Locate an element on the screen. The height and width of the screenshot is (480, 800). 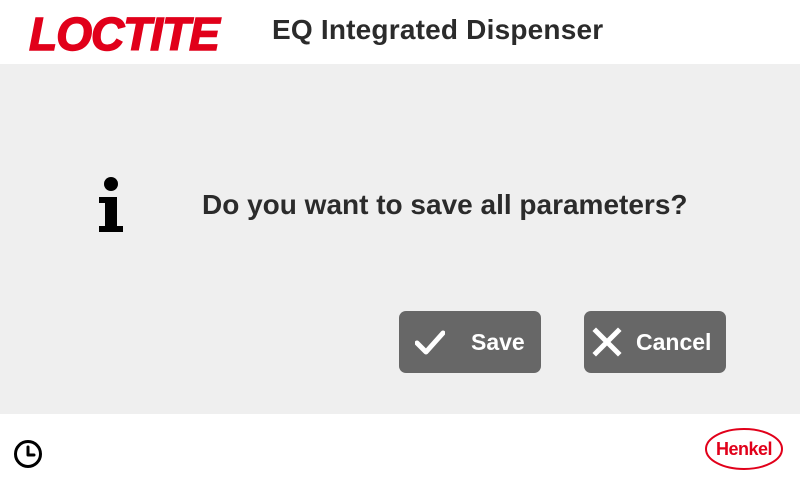
henkel-logo-text: Henkel is located at coordinates (744, 449).